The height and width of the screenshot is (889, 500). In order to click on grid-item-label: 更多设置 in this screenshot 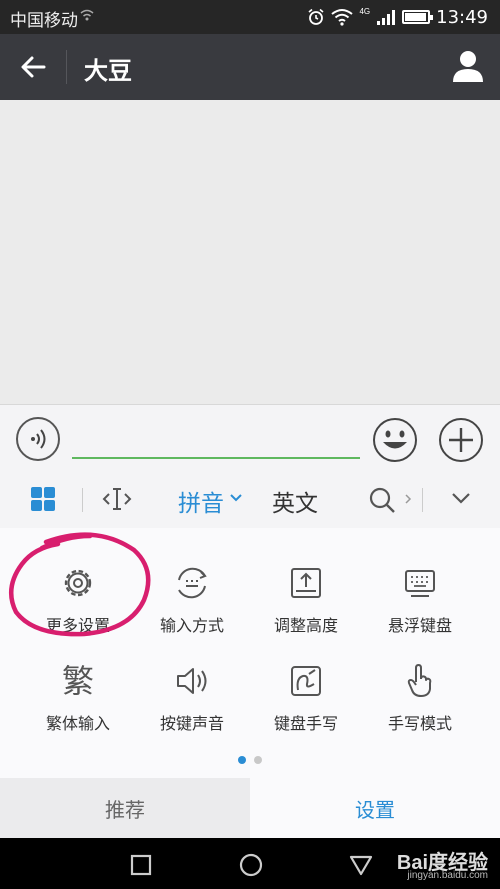, I will do `click(77, 625)`.